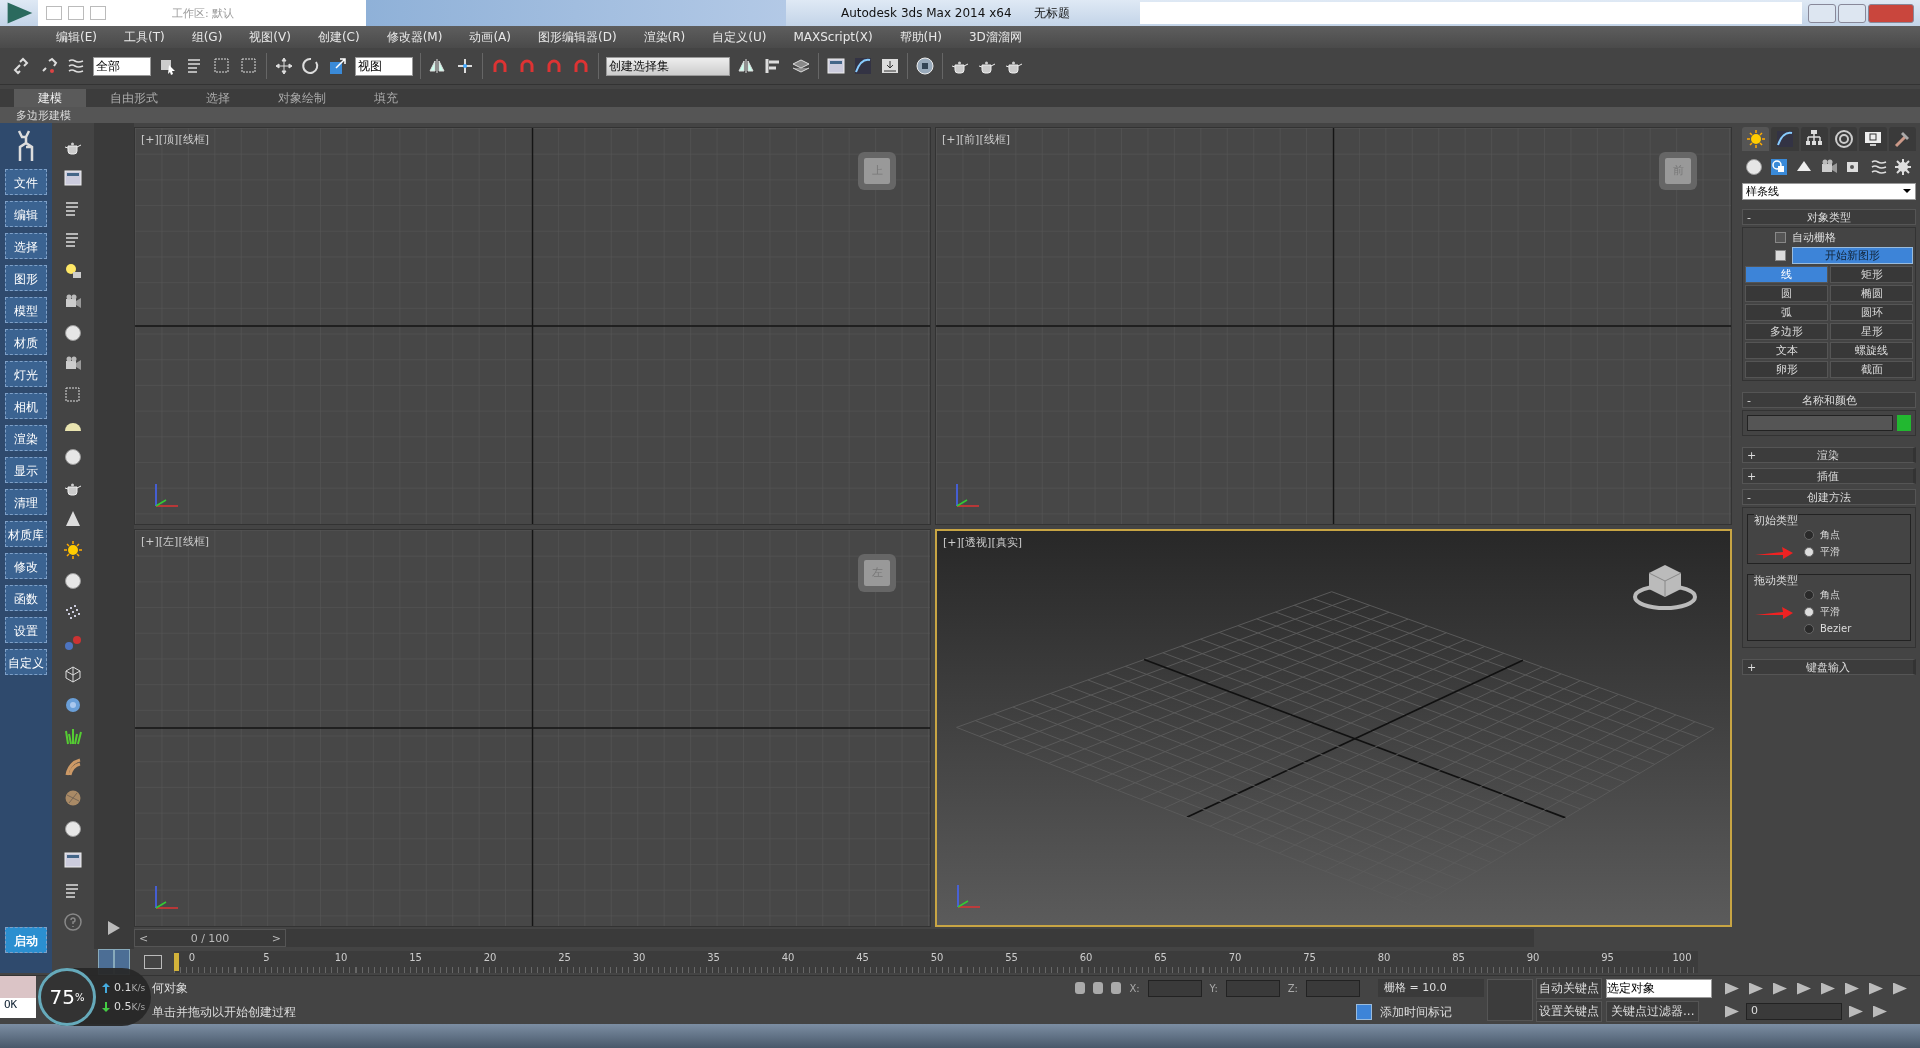 This screenshot has height=1048, width=1920. What do you see at coordinates (1814, 237) in the screenshot?
I see `checkbox-label: 自动栅格` at bounding box center [1814, 237].